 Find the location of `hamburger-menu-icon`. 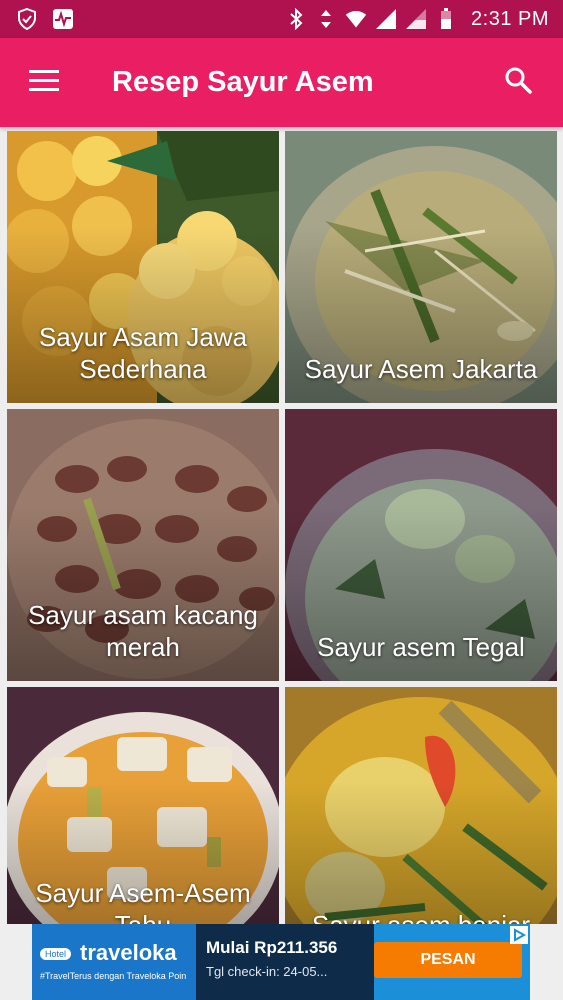

hamburger-menu-icon is located at coordinates (44, 82).